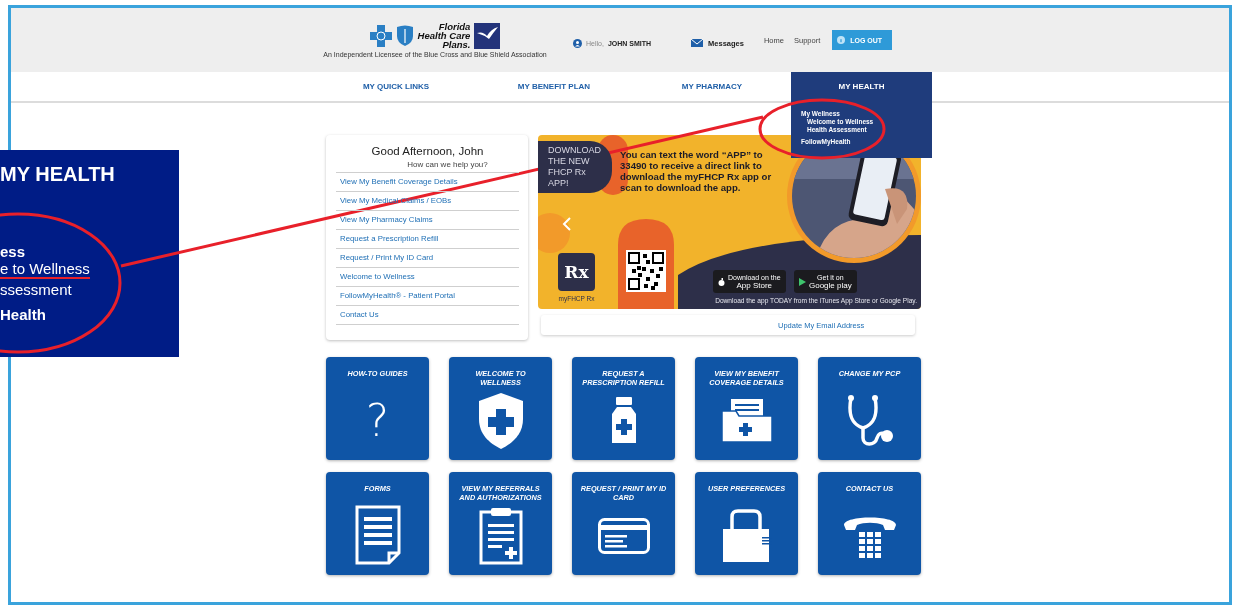 The width and height of the screenshot is (1235, 607). What do you see at coordinates (36, 289) in the screenshot?
I see `callout-text: ssessment` at bounding box center [36, 289].